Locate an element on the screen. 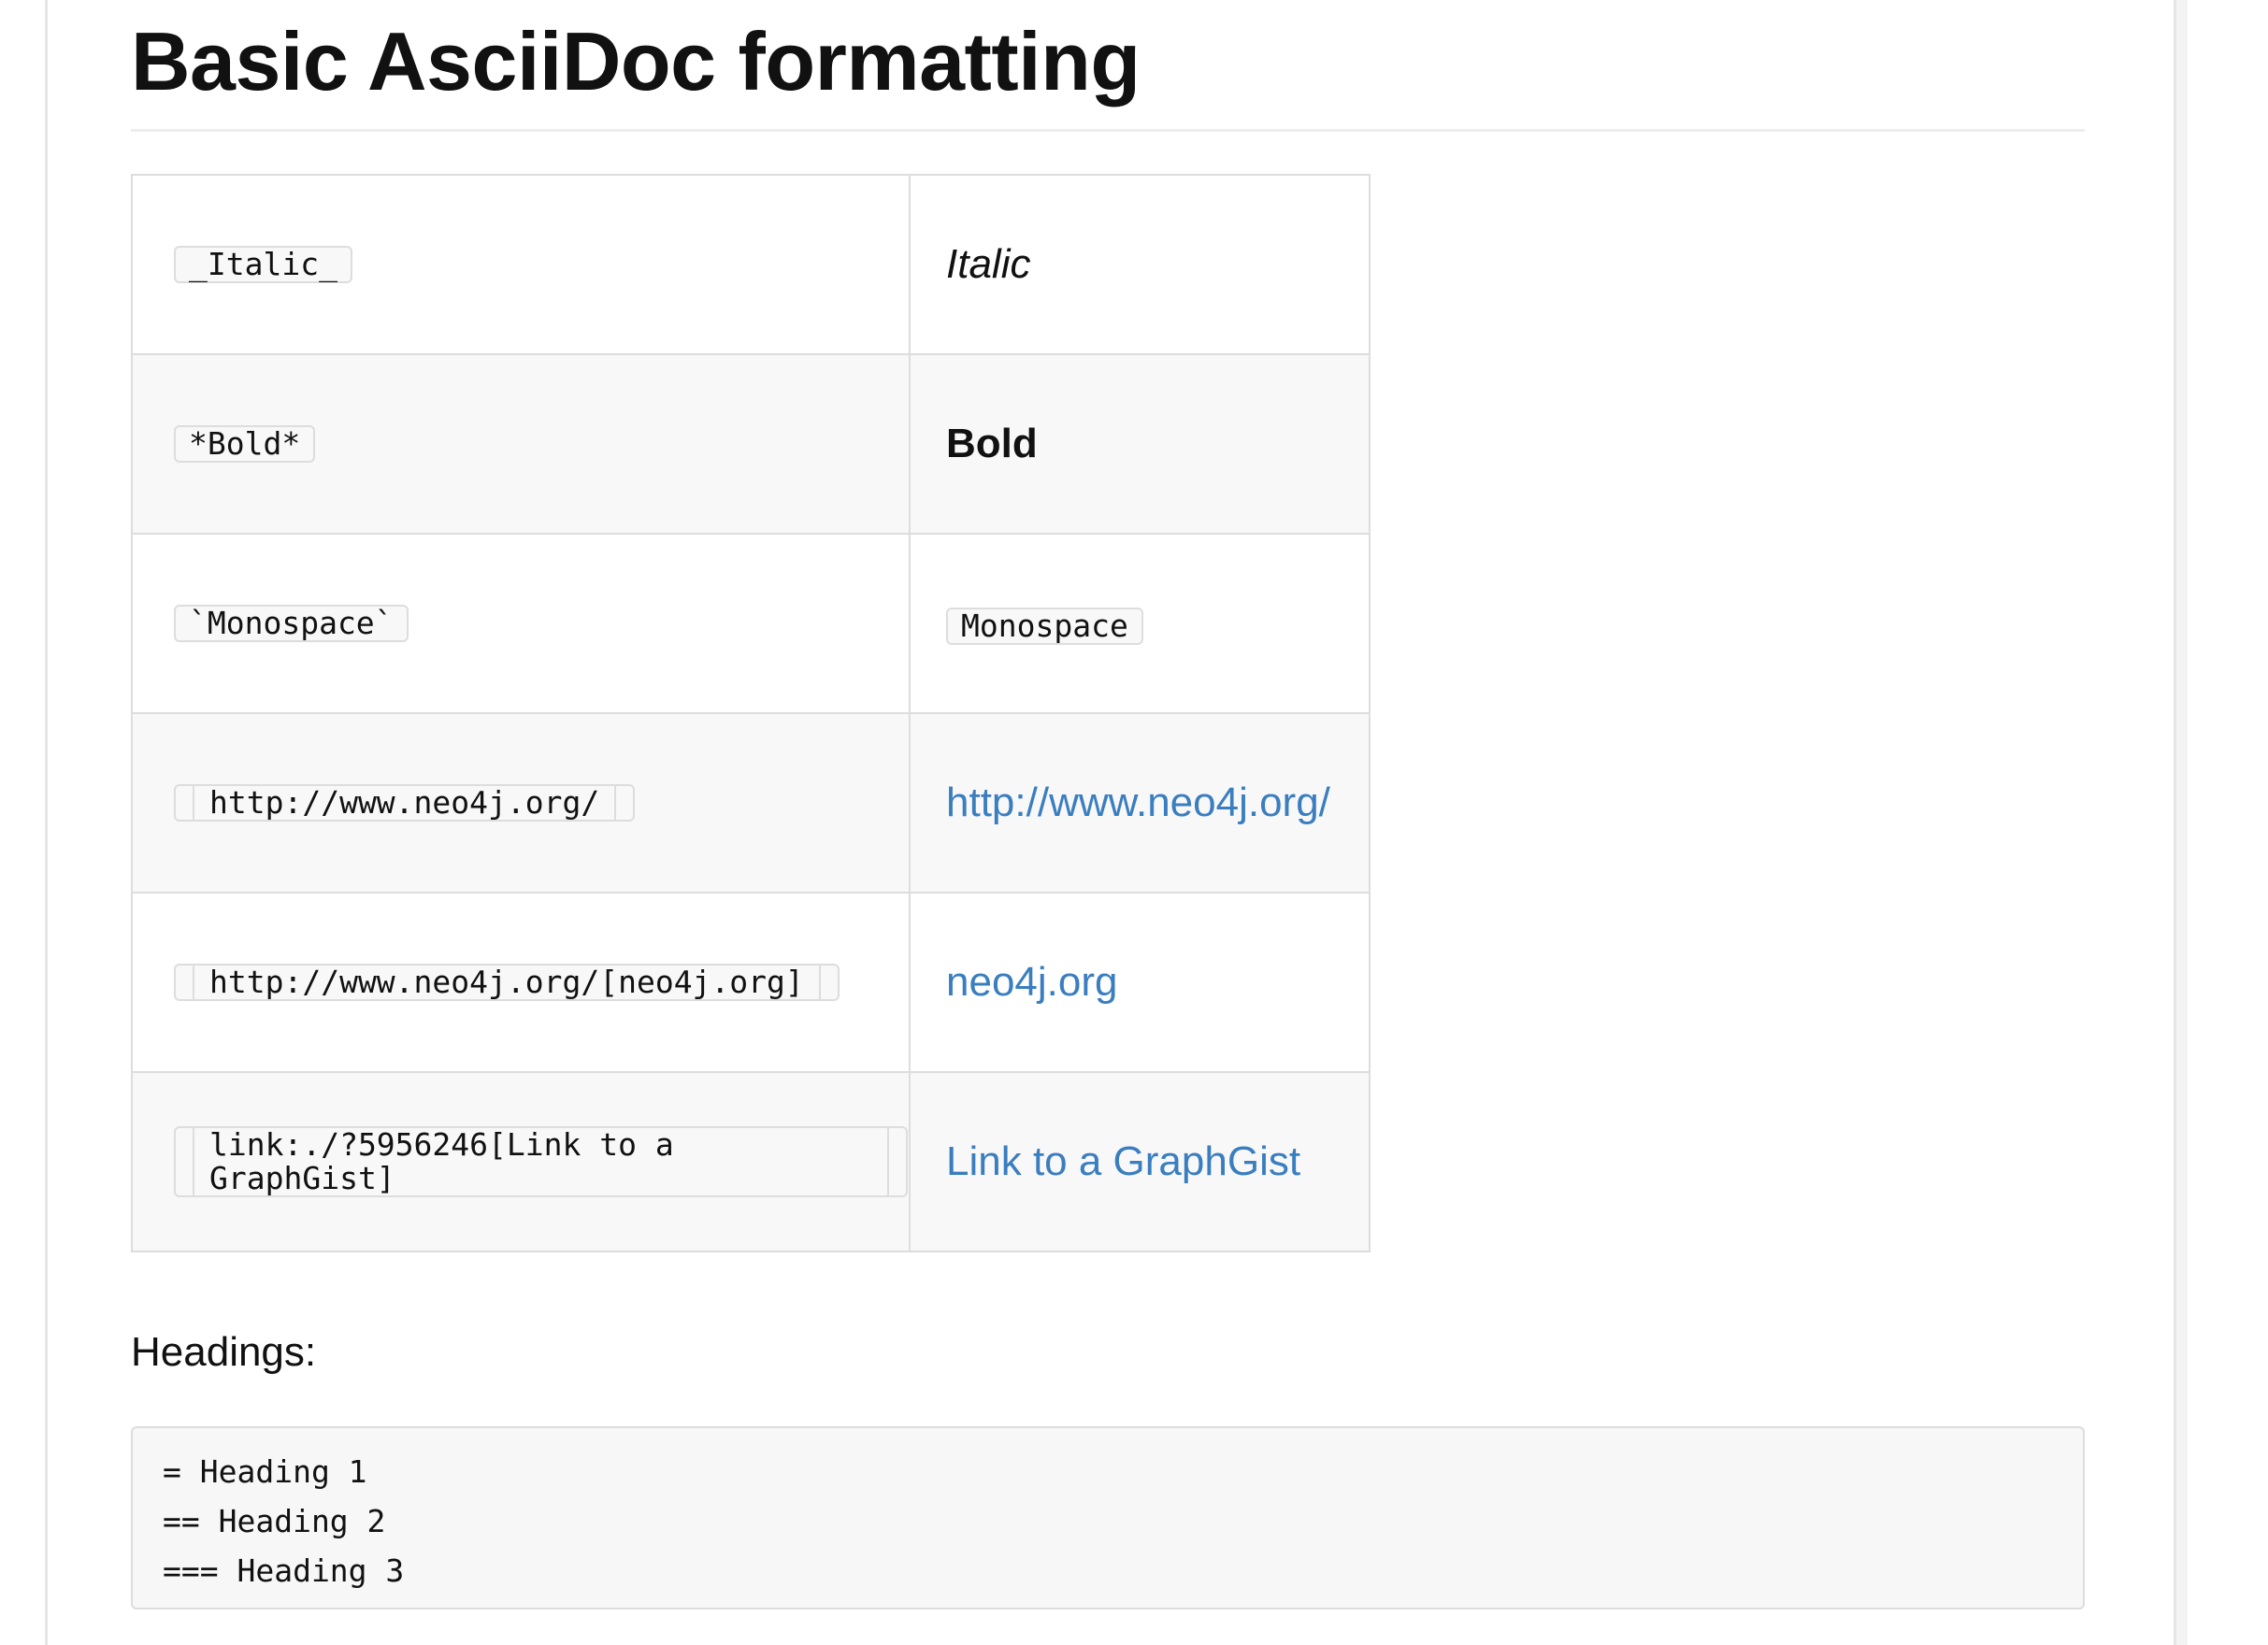 The image size is (2268, 1645). monospace-result: Monospace is located at coordinates (1044, 626).